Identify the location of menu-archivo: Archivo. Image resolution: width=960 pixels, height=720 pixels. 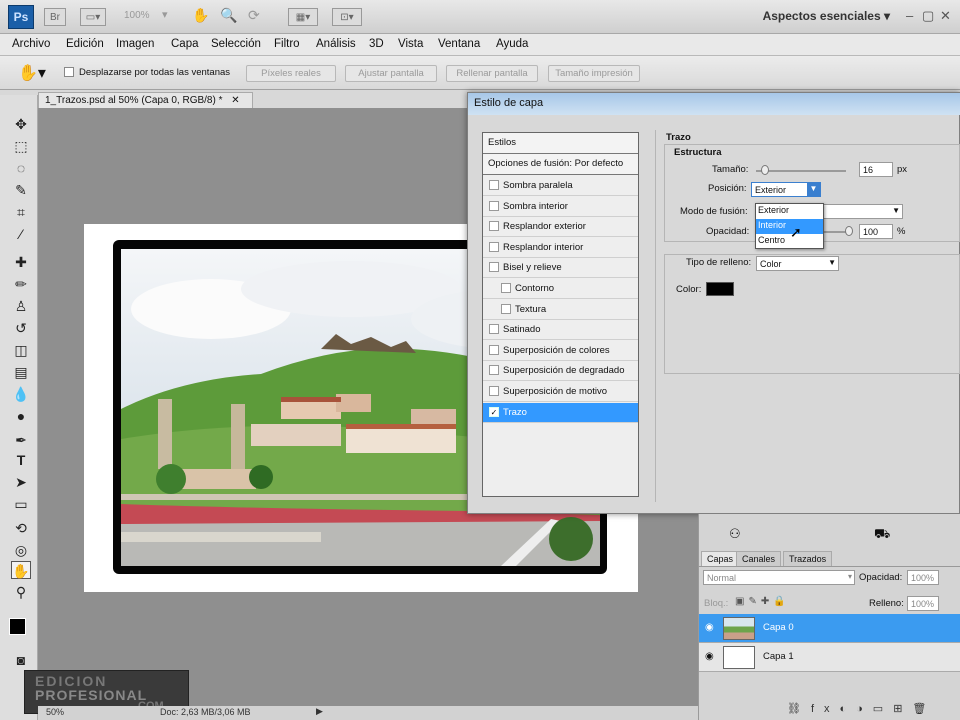
(31, 44).